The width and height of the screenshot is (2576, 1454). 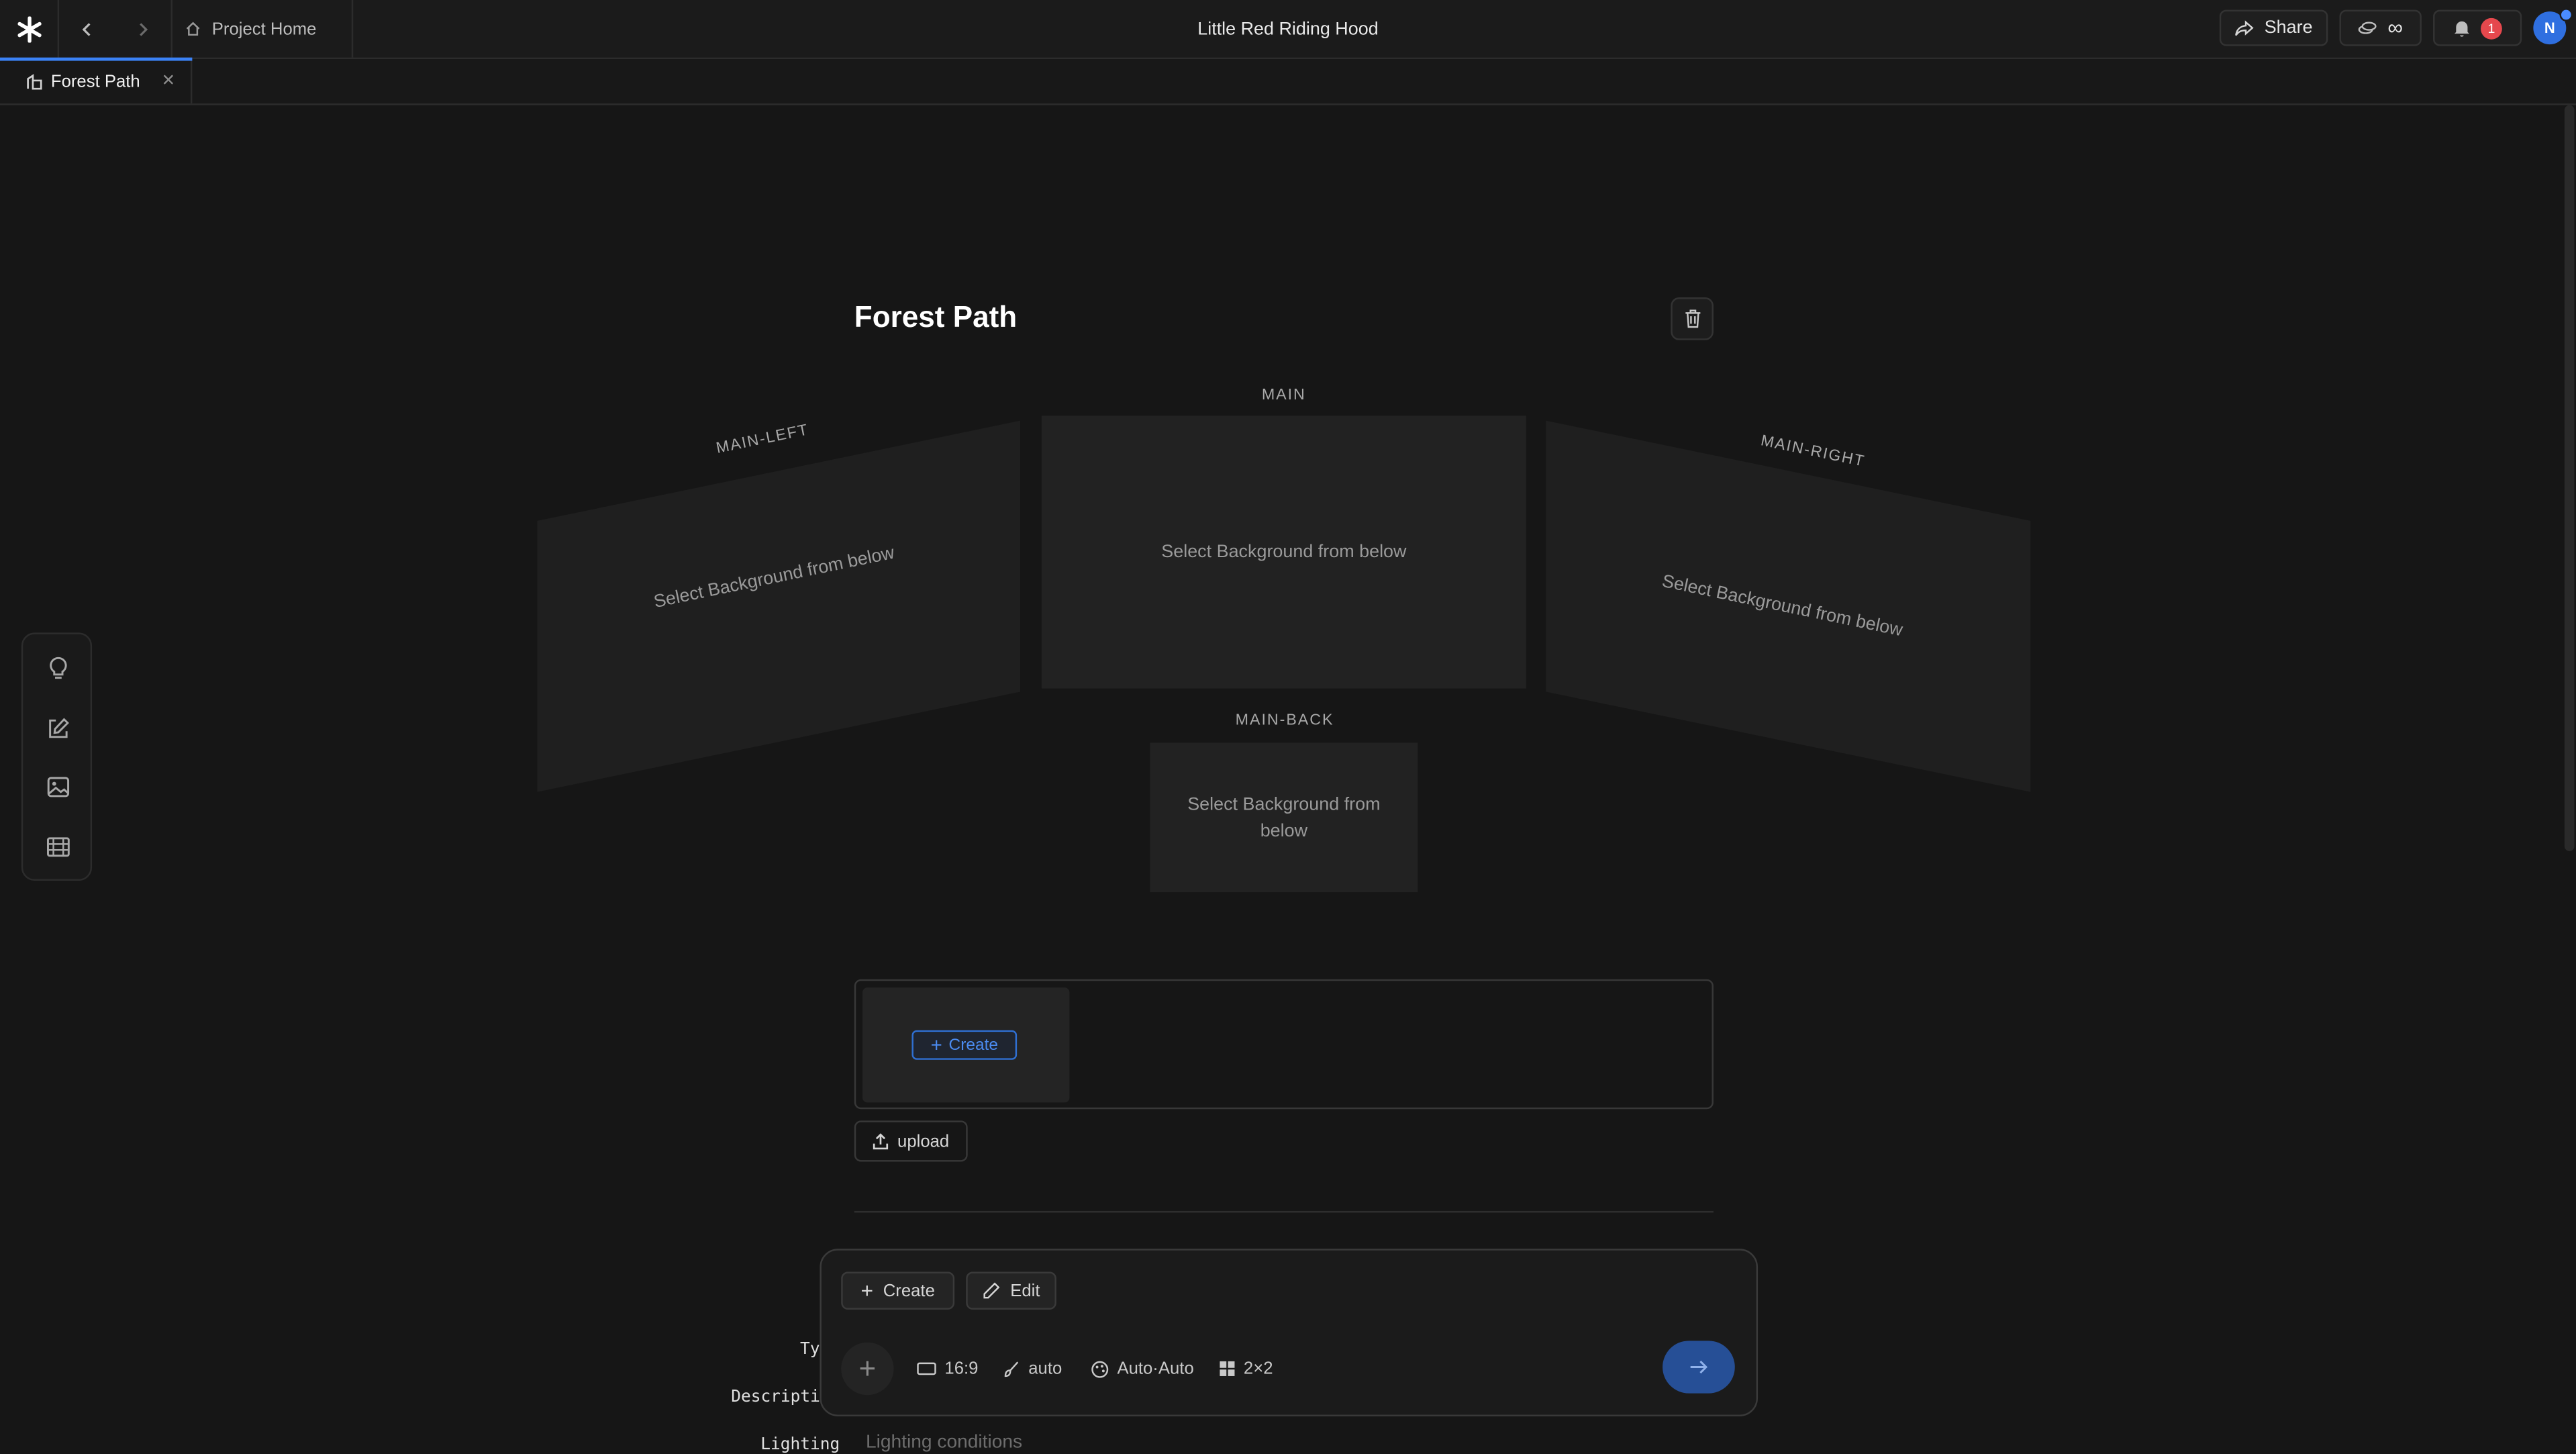 I want to click on aspect-ratio-value: 16:9, so click(x=961, y=1369).